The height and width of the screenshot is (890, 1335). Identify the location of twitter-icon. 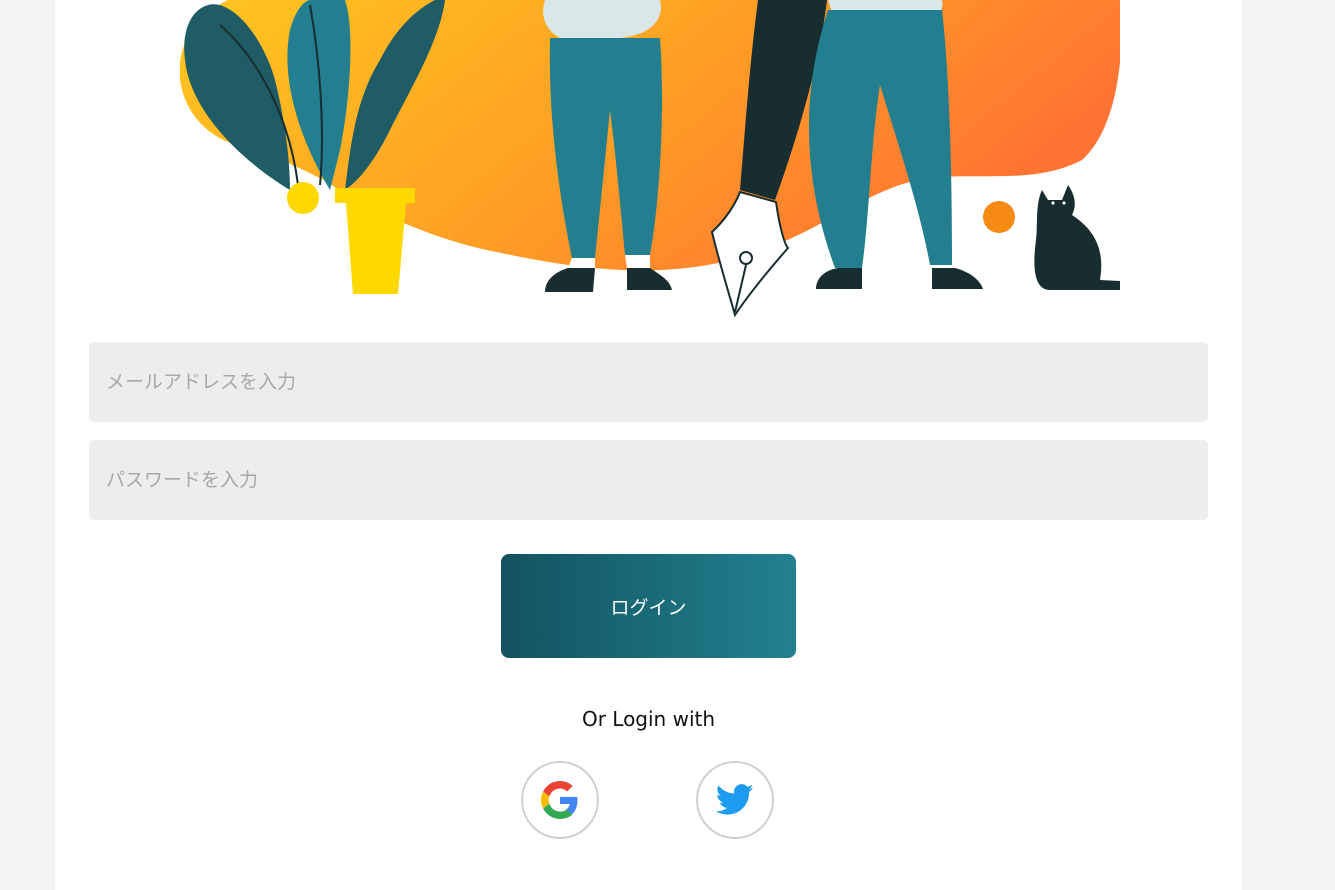
(735, 799).